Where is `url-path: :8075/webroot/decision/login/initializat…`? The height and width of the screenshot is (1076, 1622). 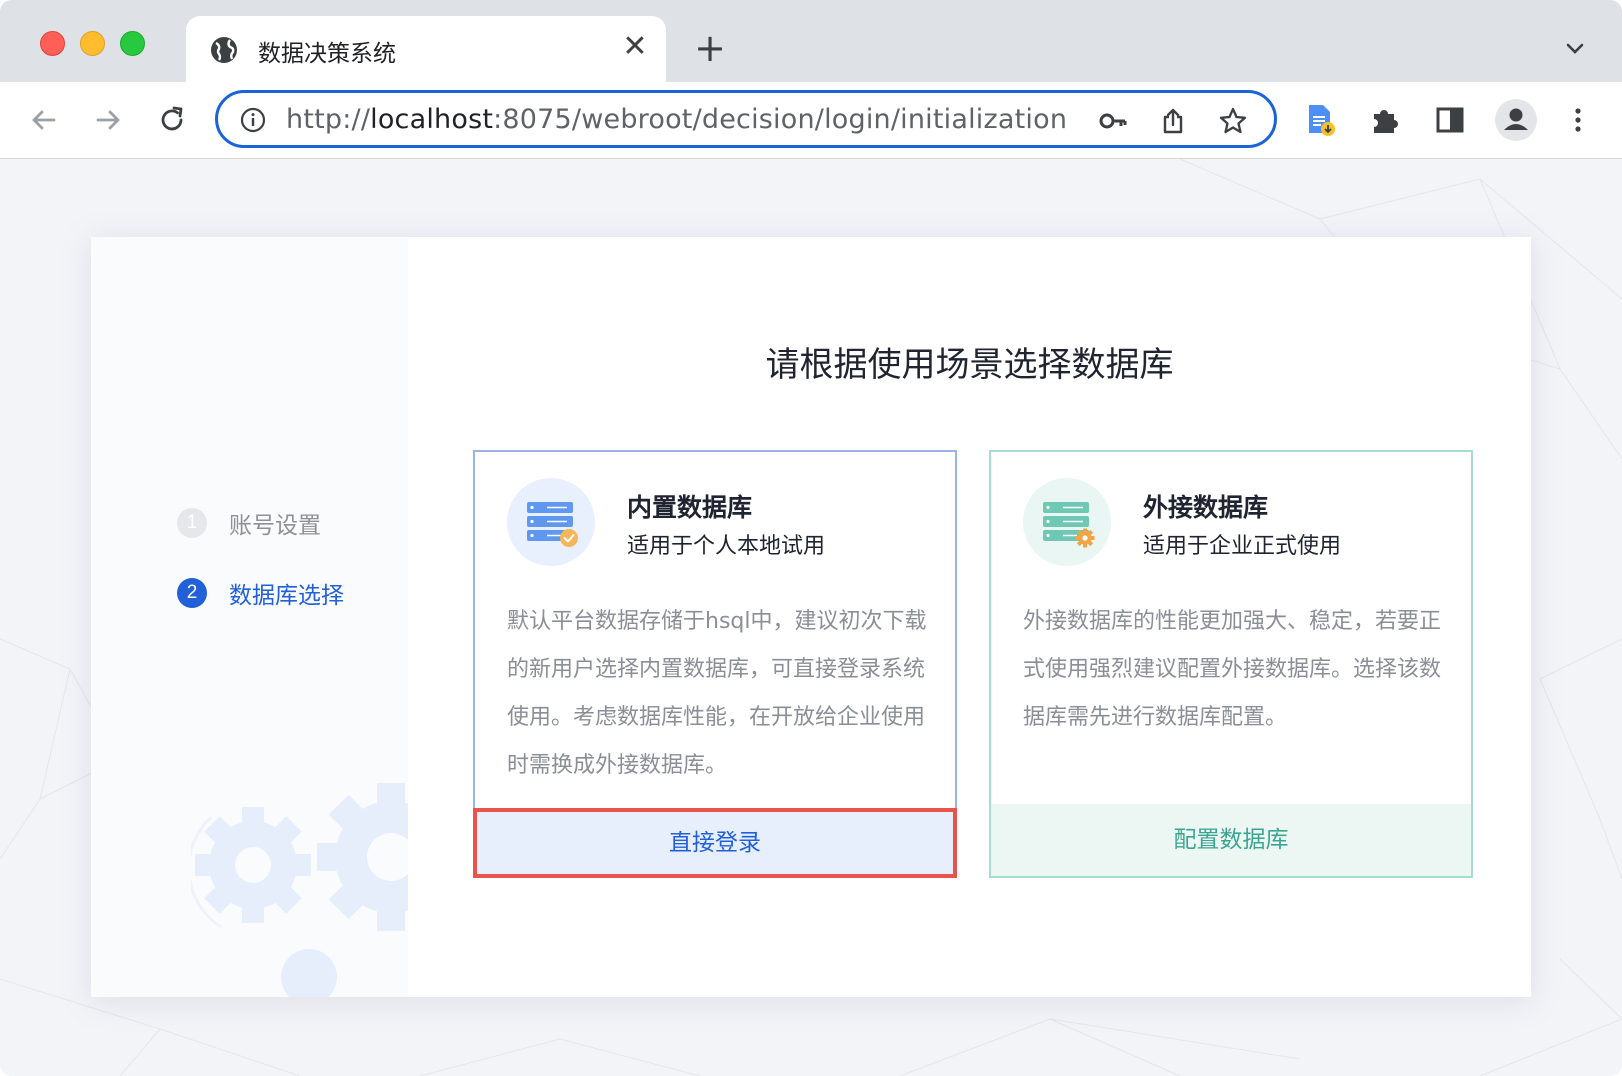
url-path: :8075/webroot/decision/login/initializat… is located at coordinates (780, 119).